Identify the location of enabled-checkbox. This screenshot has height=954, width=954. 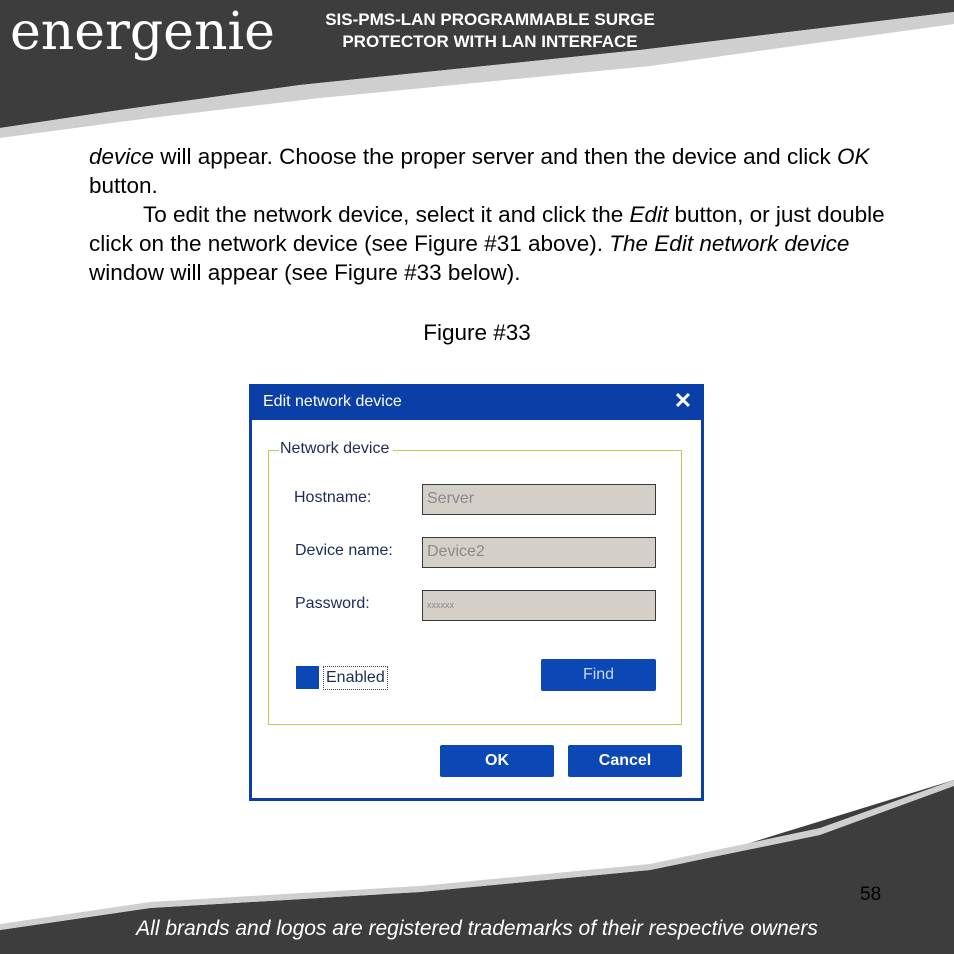
(307, 677).